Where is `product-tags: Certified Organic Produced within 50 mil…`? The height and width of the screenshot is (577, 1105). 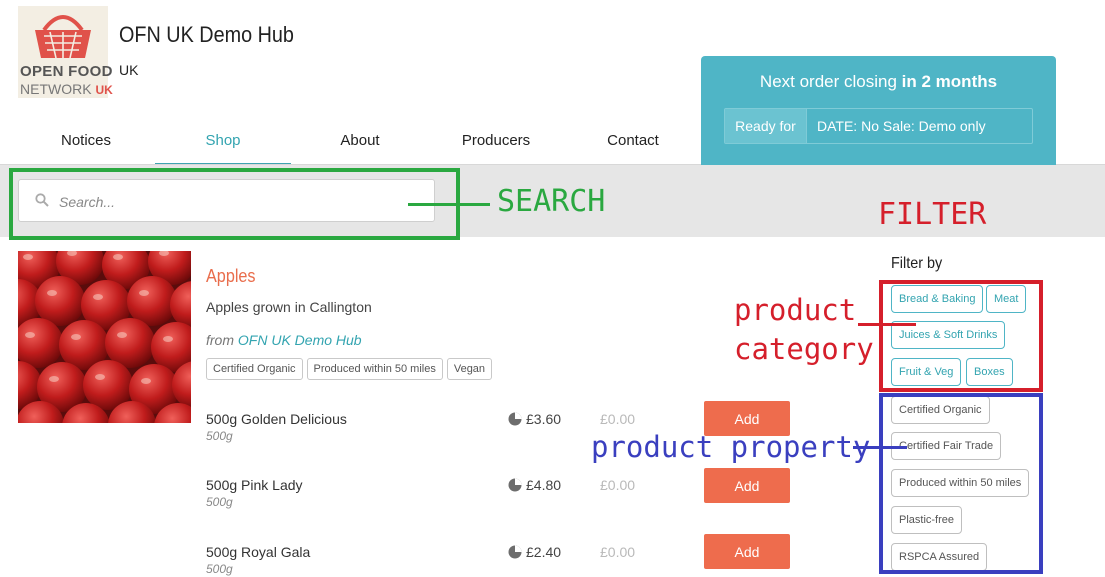 product-tags: Certified Organic Produced within 50 mil… is located at coordinates (349, 369).